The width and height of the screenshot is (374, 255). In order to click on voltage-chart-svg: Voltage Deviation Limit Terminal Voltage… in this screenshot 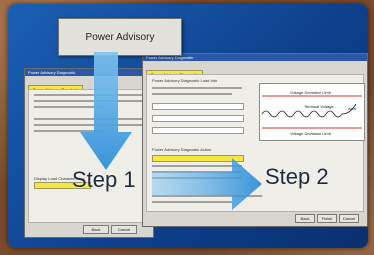, I will do `click(311, 113)`.